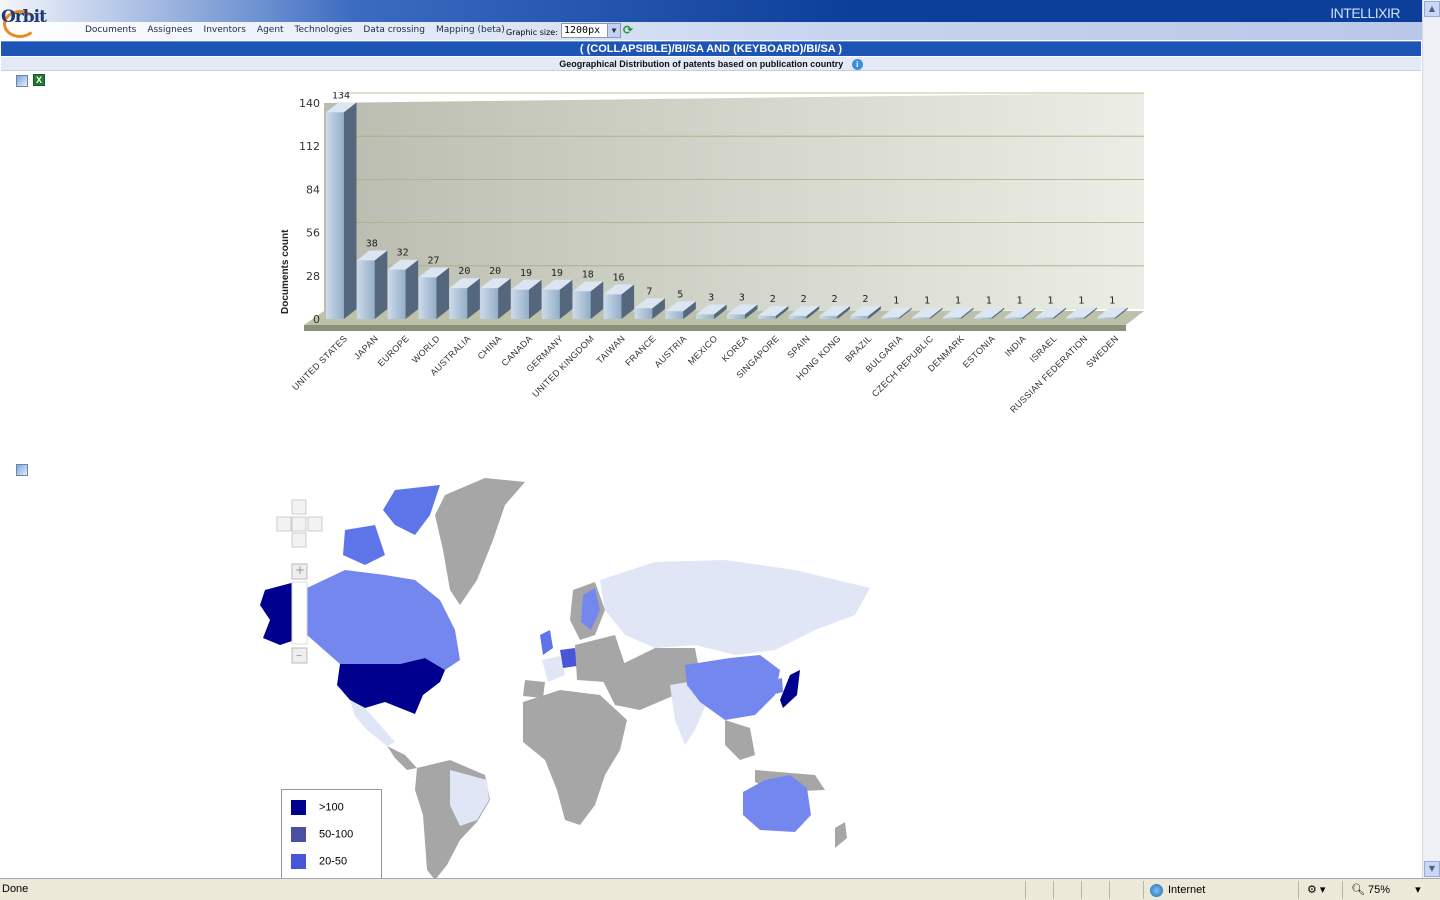 The width and height of the screenshot is (1440, 900). What do you see at coordinates (546, 642) in the screenshot?
I see `map-uk` at bounding box center [546, 642].